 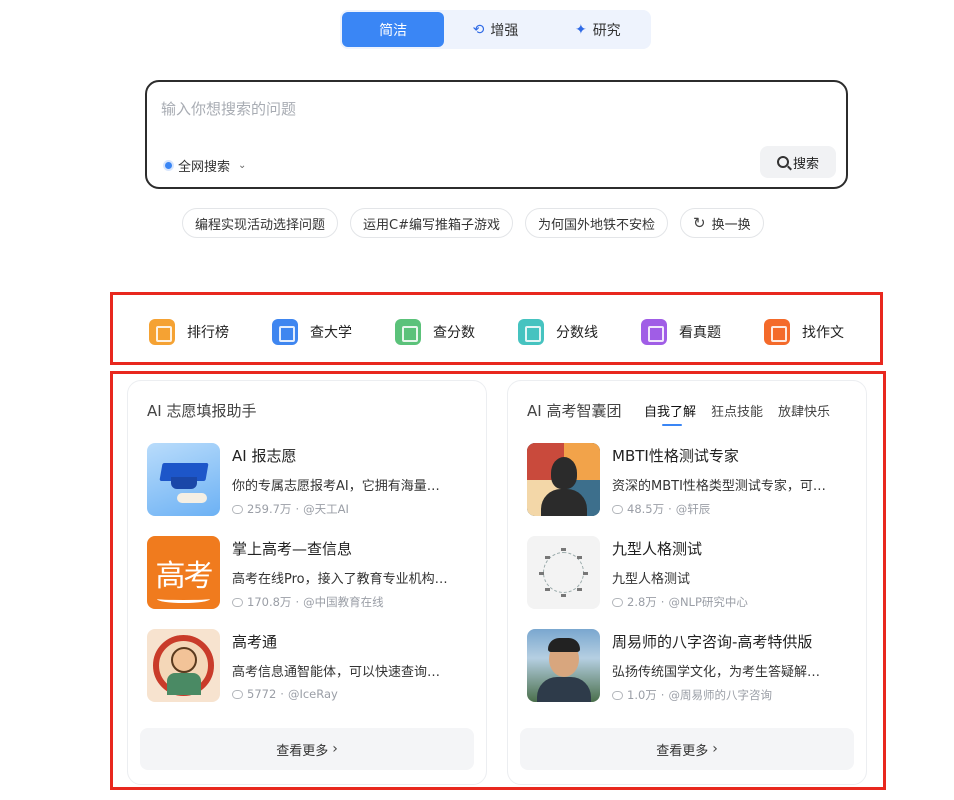 I want to click on item-desc: 九型人格测试, so click(x=651, y=579).